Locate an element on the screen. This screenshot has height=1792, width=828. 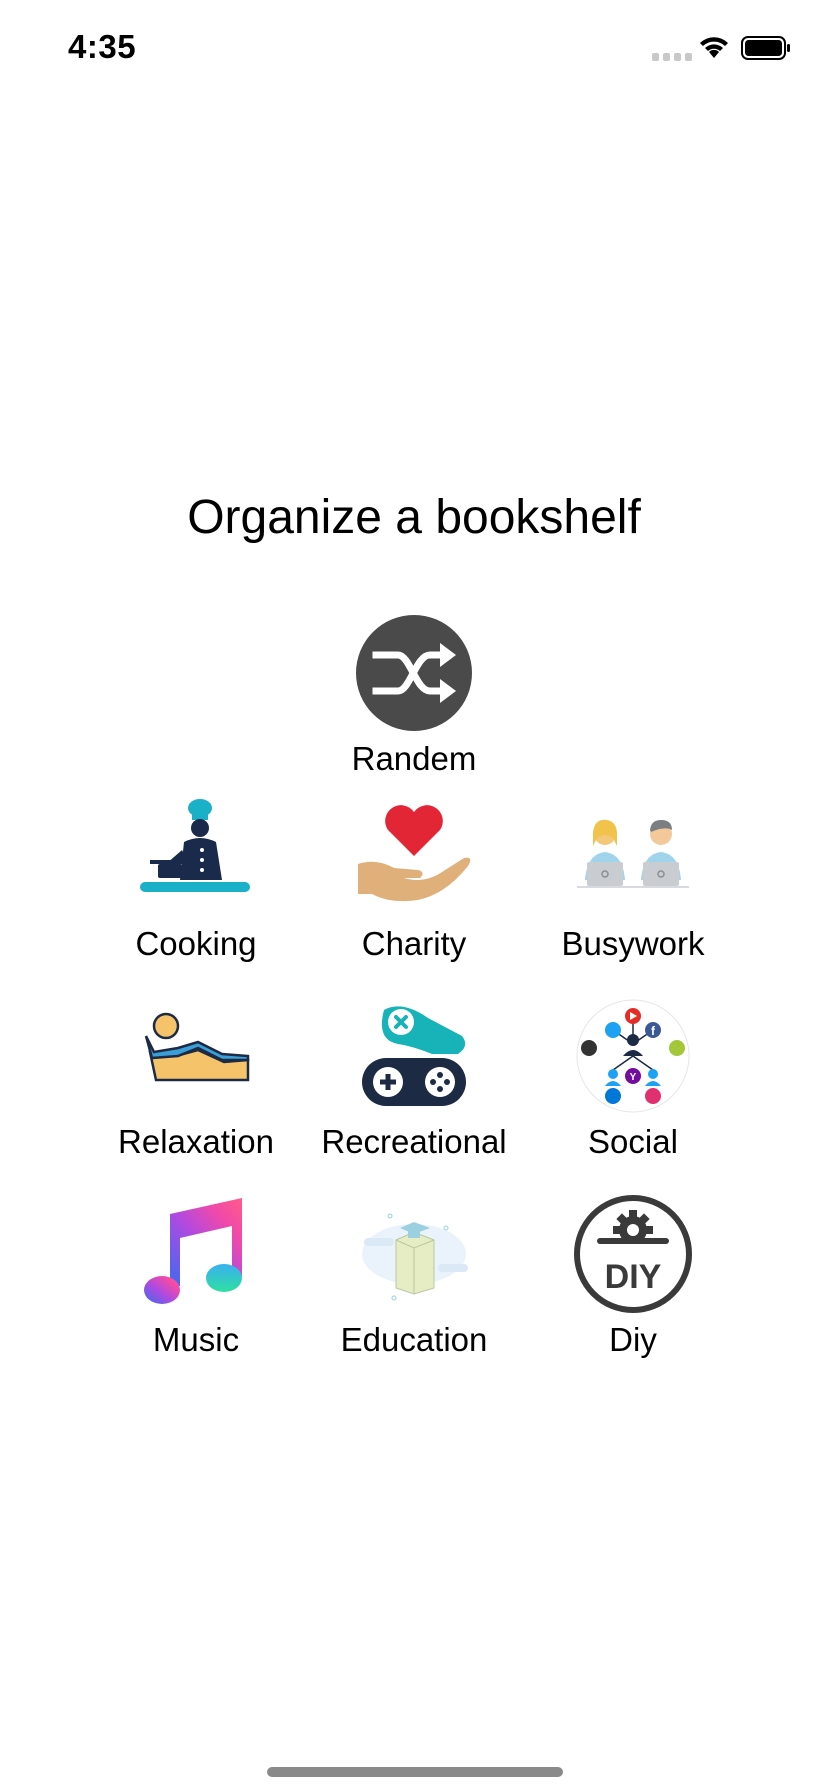
status-bar: 4:35 is located at coordinates (414, 50).